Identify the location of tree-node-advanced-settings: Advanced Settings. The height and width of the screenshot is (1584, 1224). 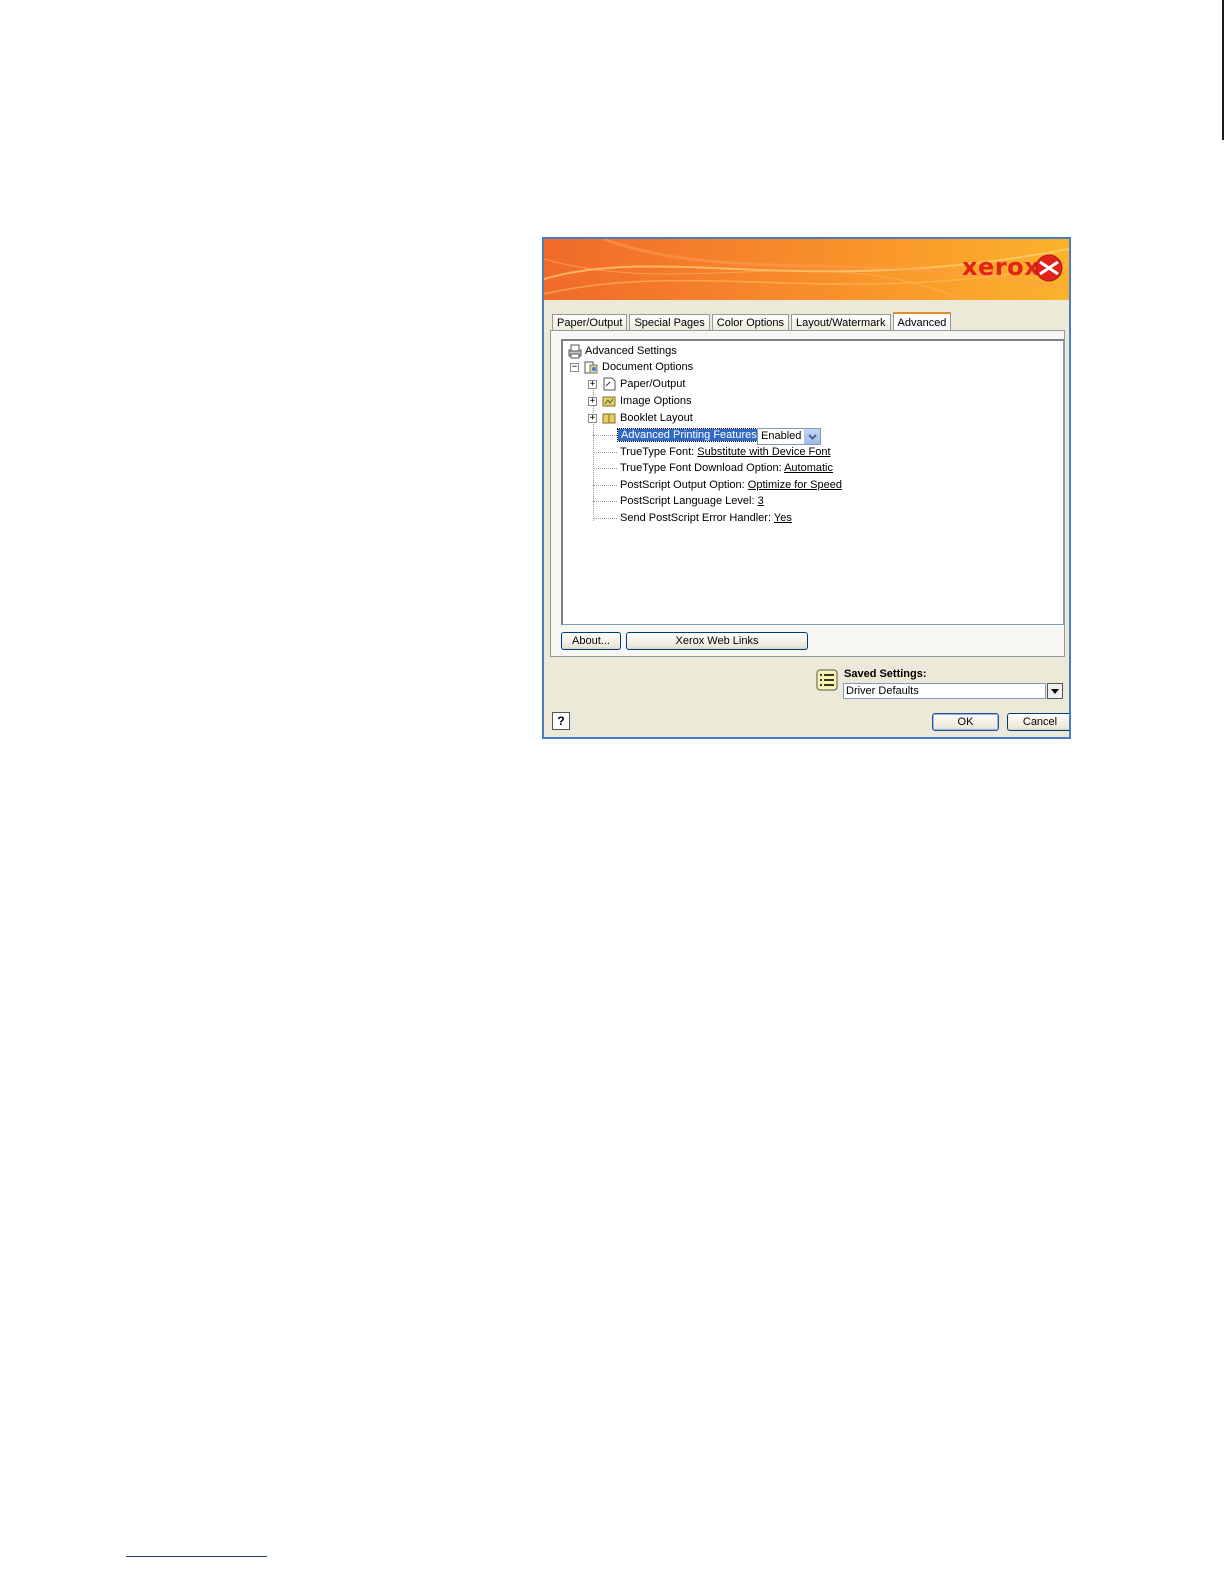
(631, 351).